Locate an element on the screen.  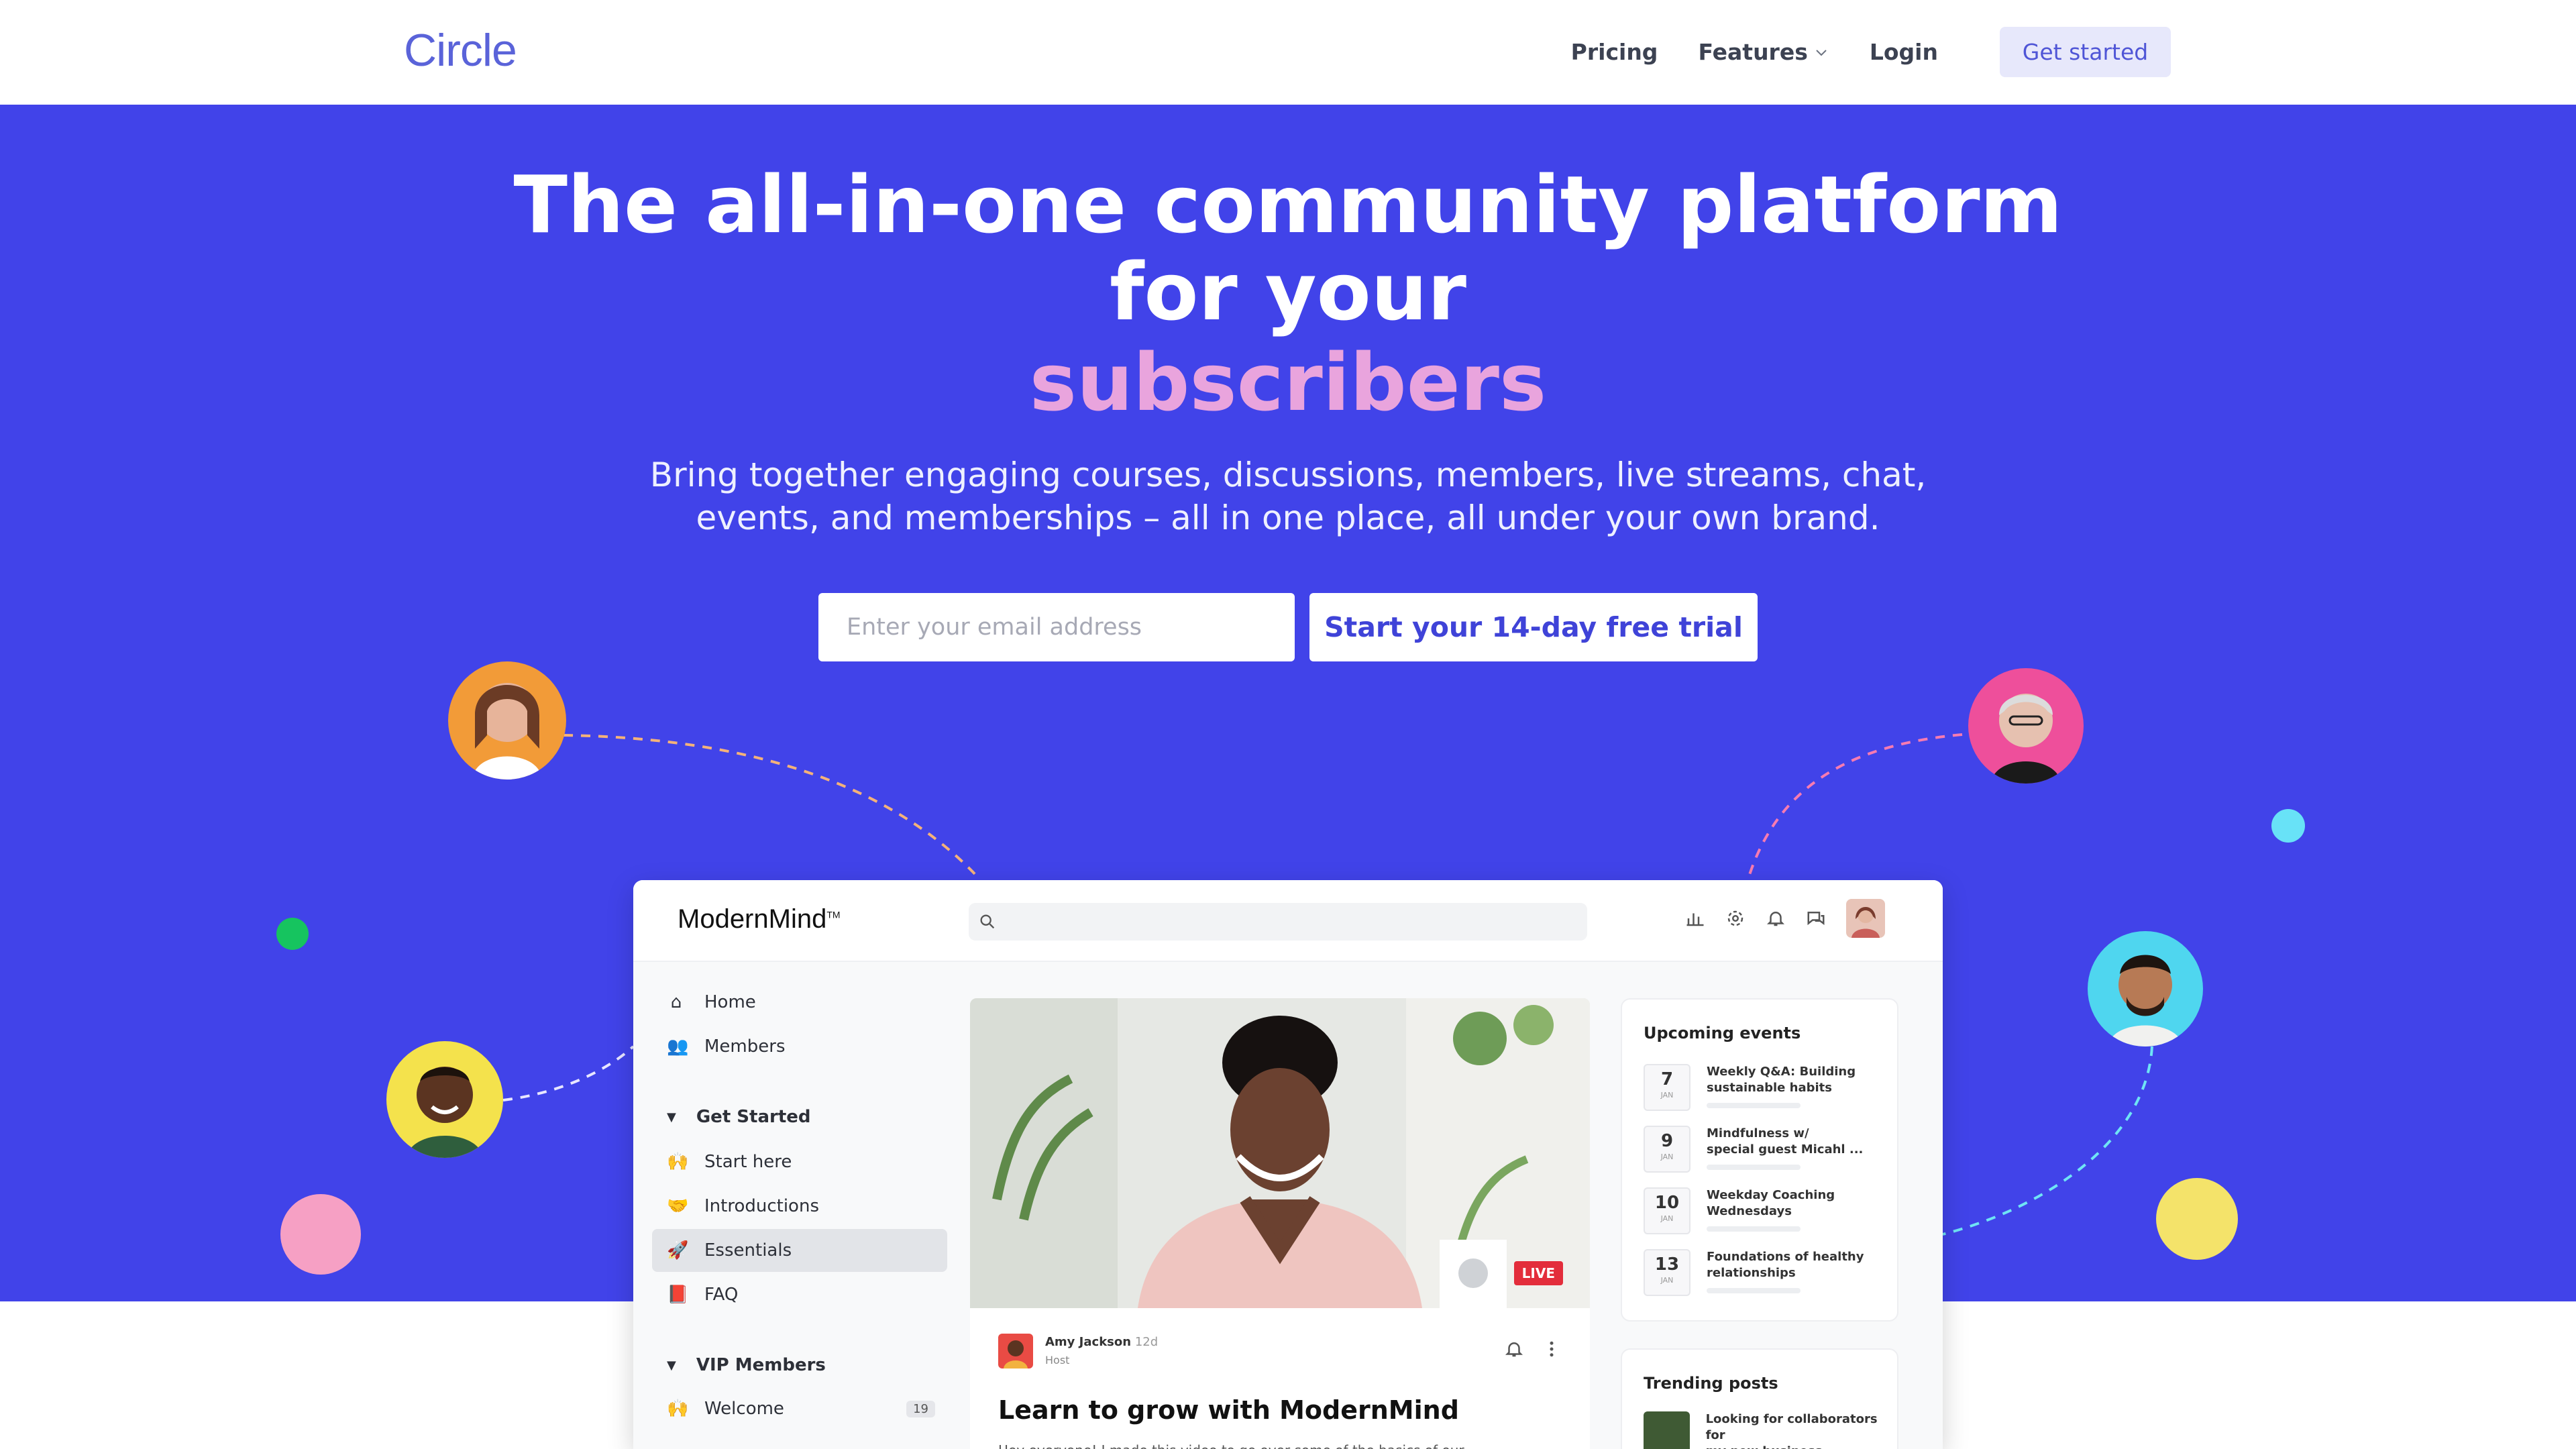
unread-count-badge: 19 is located at coordinates (920, 1408).